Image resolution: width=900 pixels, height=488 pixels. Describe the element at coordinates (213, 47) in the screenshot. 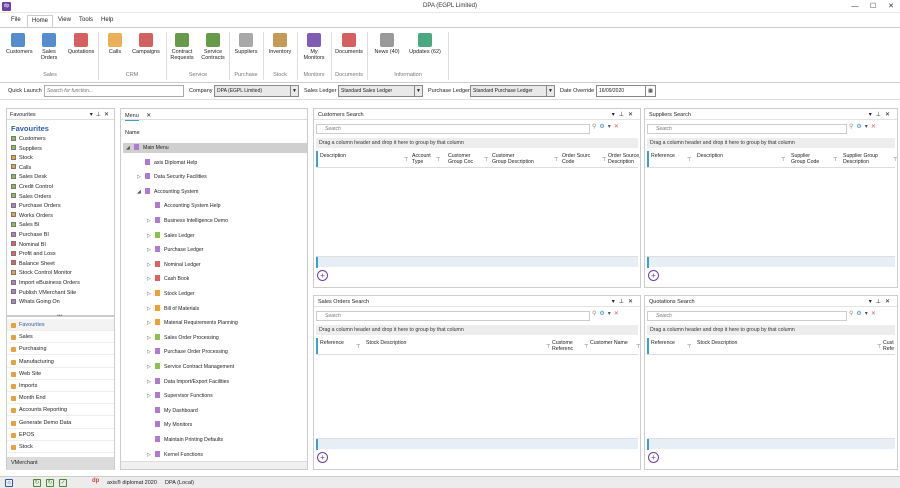

I see `ribbon-service-contracts-button: Service Contracts` at that location.